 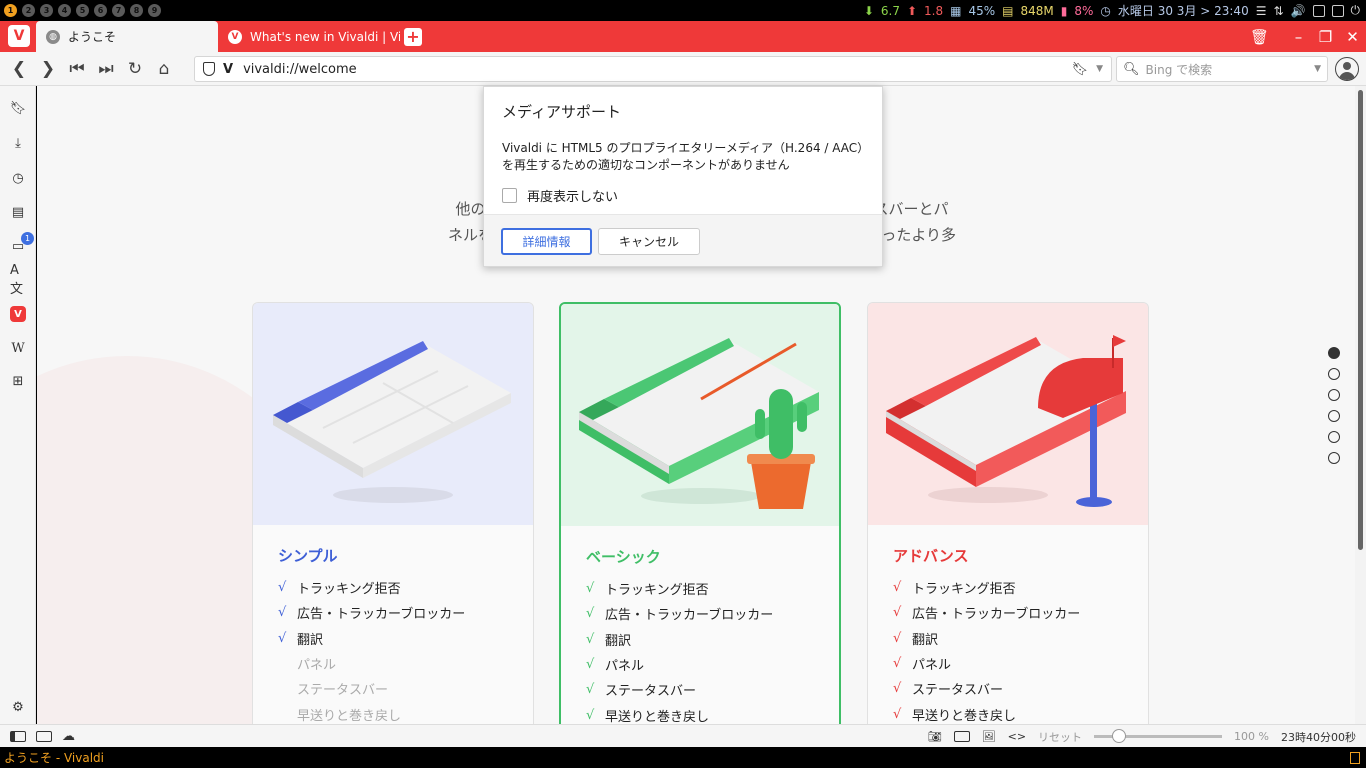 What do you see at coordinates (989, 736) in the screenshot?
I see `image-icon: 🖼︎` at bounding box center [989, 736].